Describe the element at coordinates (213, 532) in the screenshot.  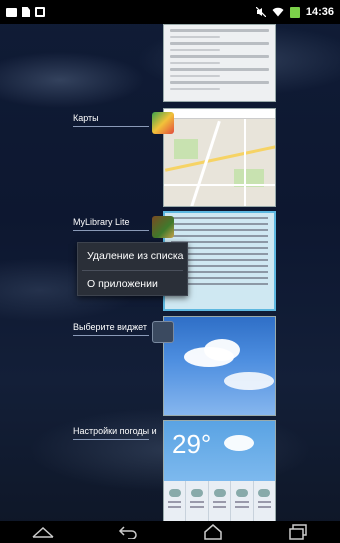
I see `home-icon` at that location.